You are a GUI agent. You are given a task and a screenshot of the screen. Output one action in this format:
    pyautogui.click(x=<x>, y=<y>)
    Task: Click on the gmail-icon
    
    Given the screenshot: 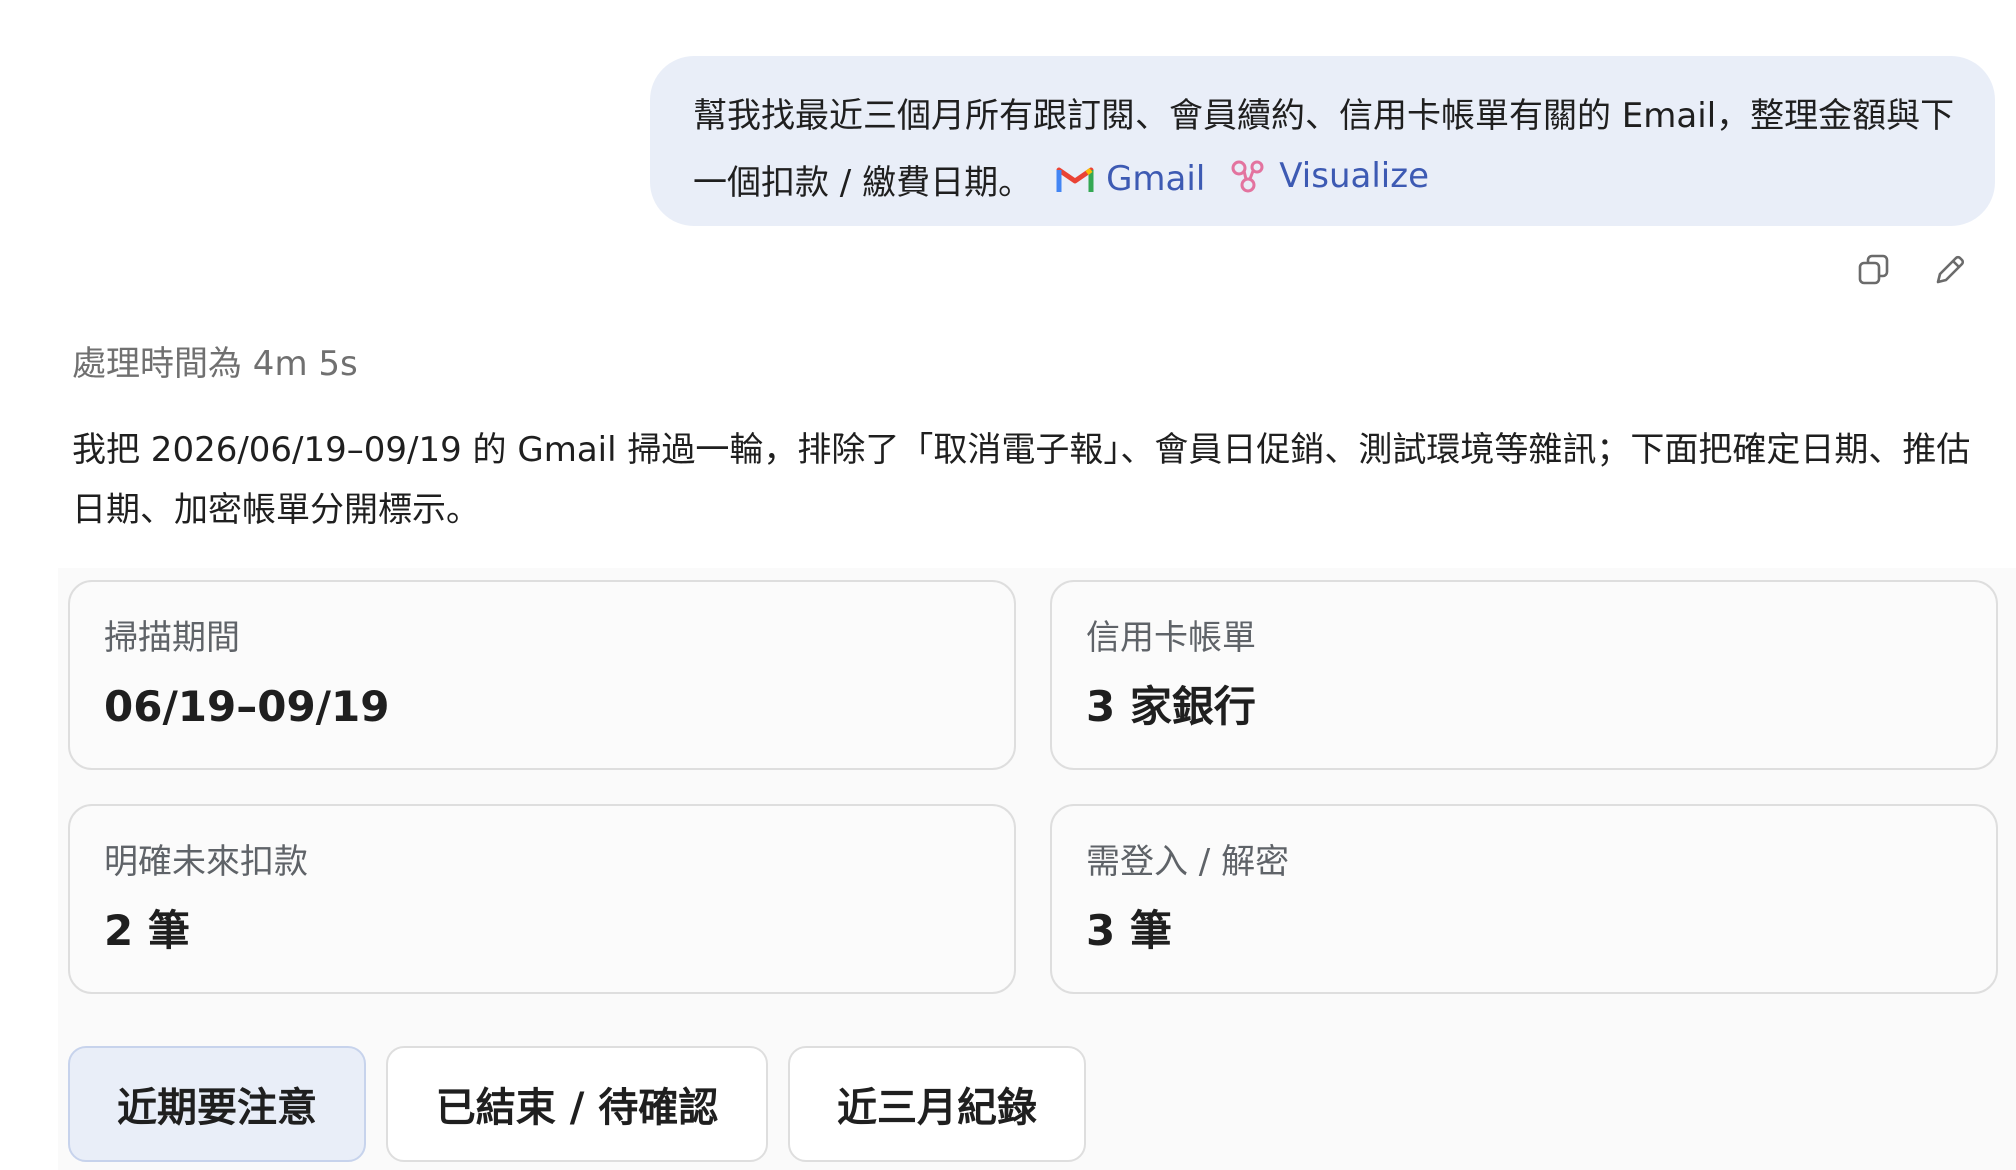 What is the action you would take?
    pyautogui.click(x=1075, y=179)
    